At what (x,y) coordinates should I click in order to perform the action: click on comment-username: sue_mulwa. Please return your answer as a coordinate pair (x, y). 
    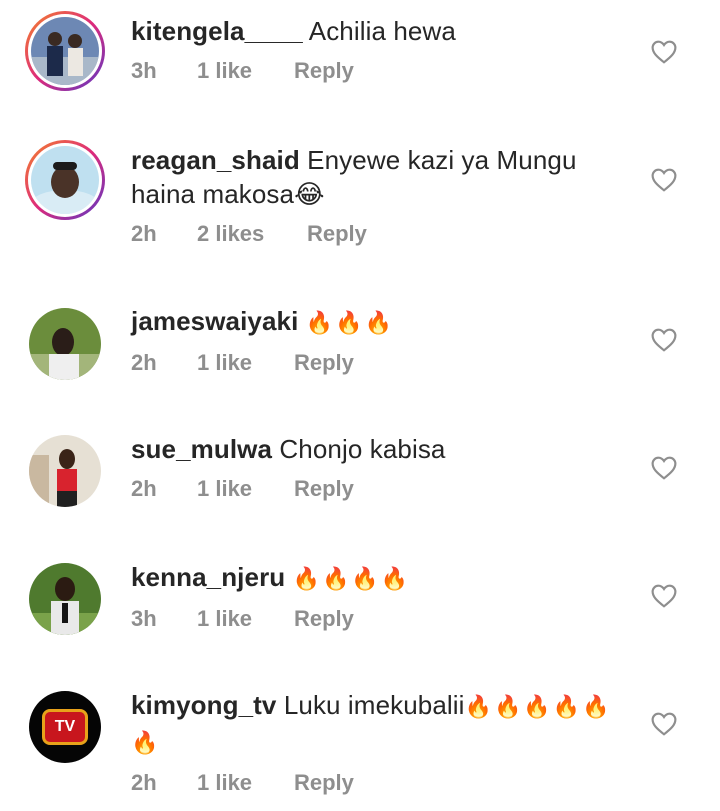
    Looking at the image, I should click on (201, 449).